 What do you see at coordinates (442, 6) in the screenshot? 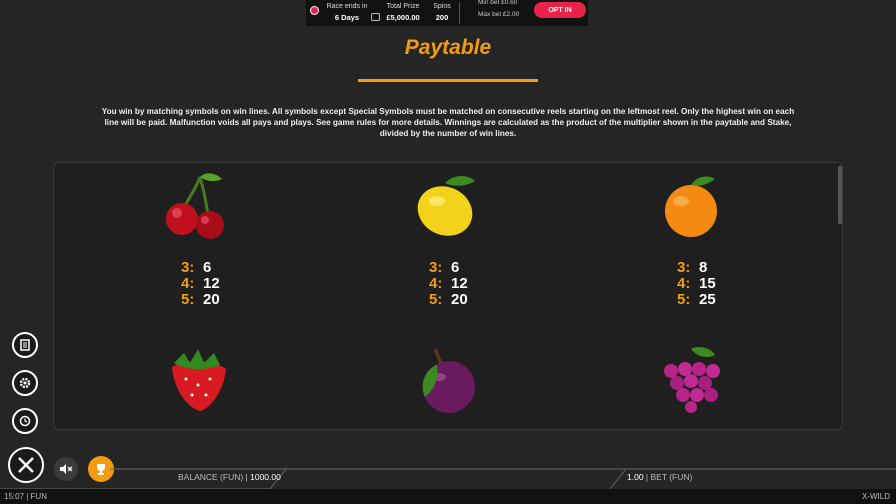
I see `spins-label: Spins` at bounding box center [442, 6].